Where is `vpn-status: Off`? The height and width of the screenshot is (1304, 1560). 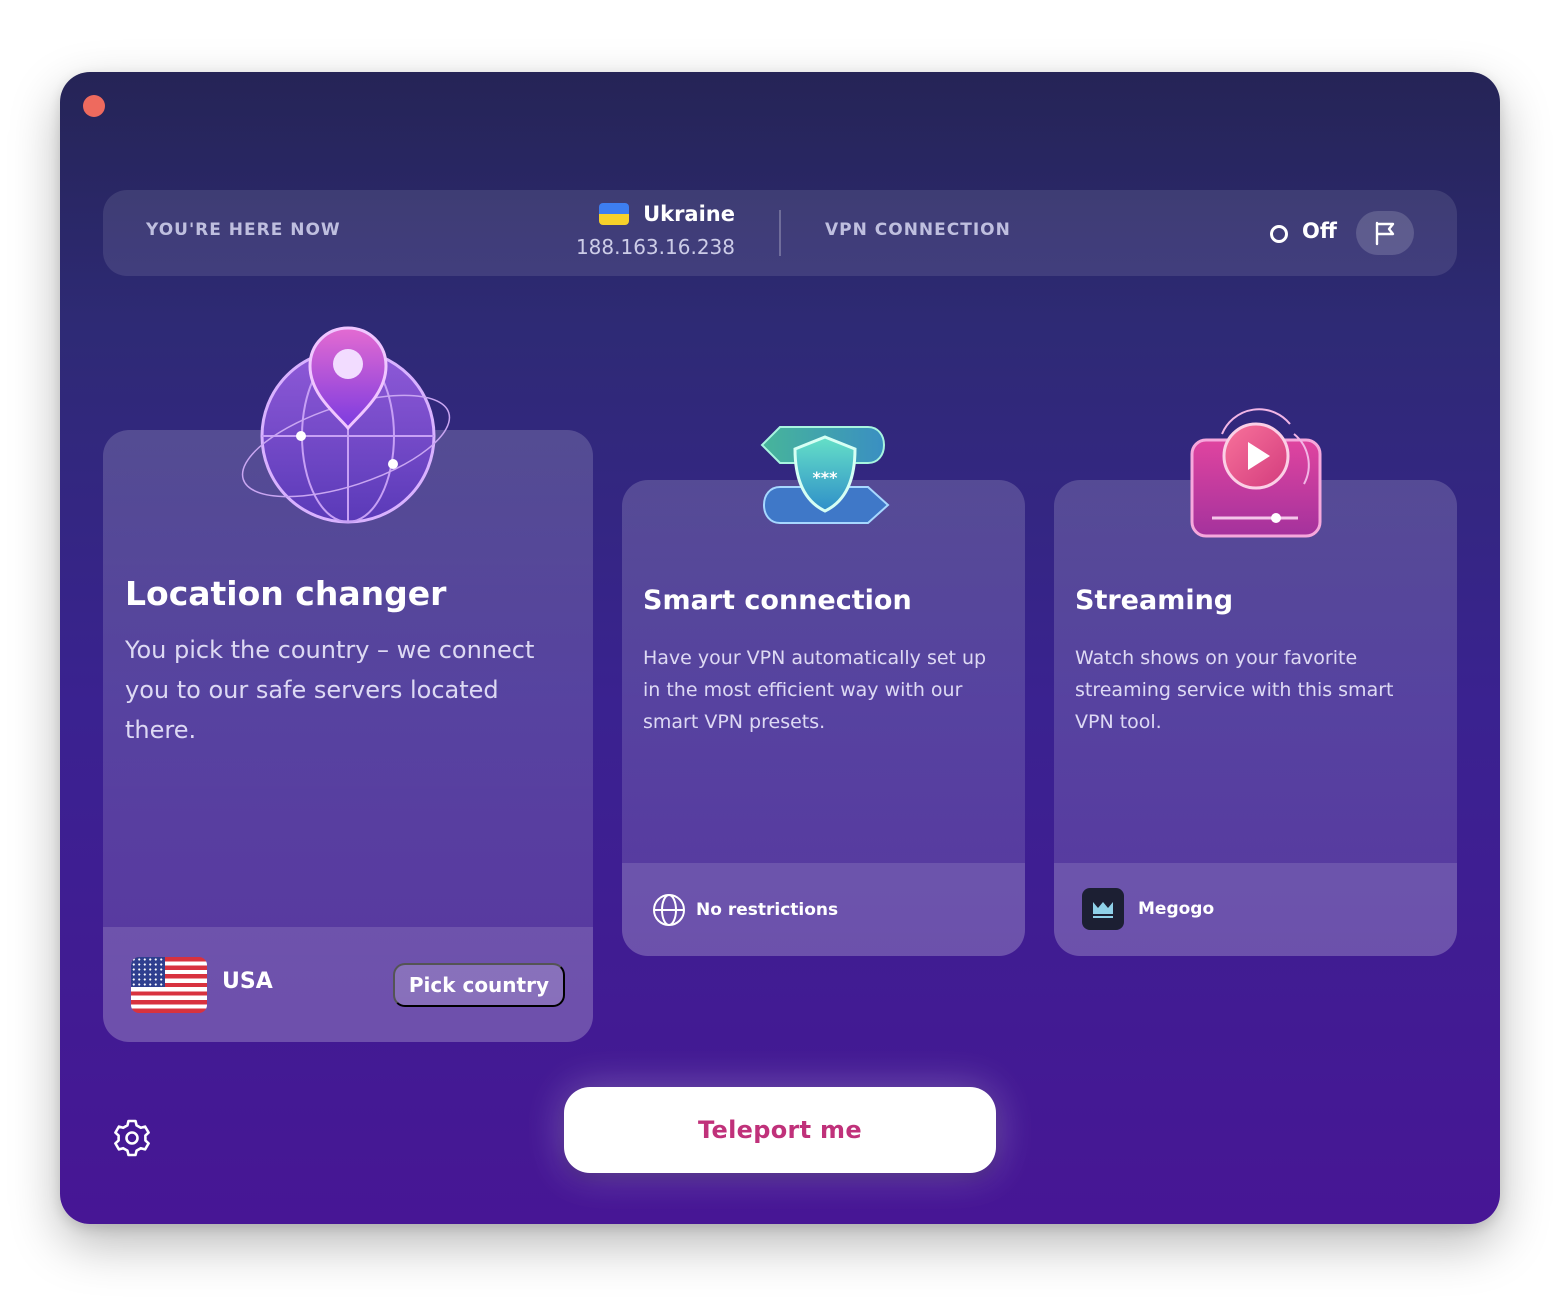
vpn-status: Off is located at coordinates (1319, 231).